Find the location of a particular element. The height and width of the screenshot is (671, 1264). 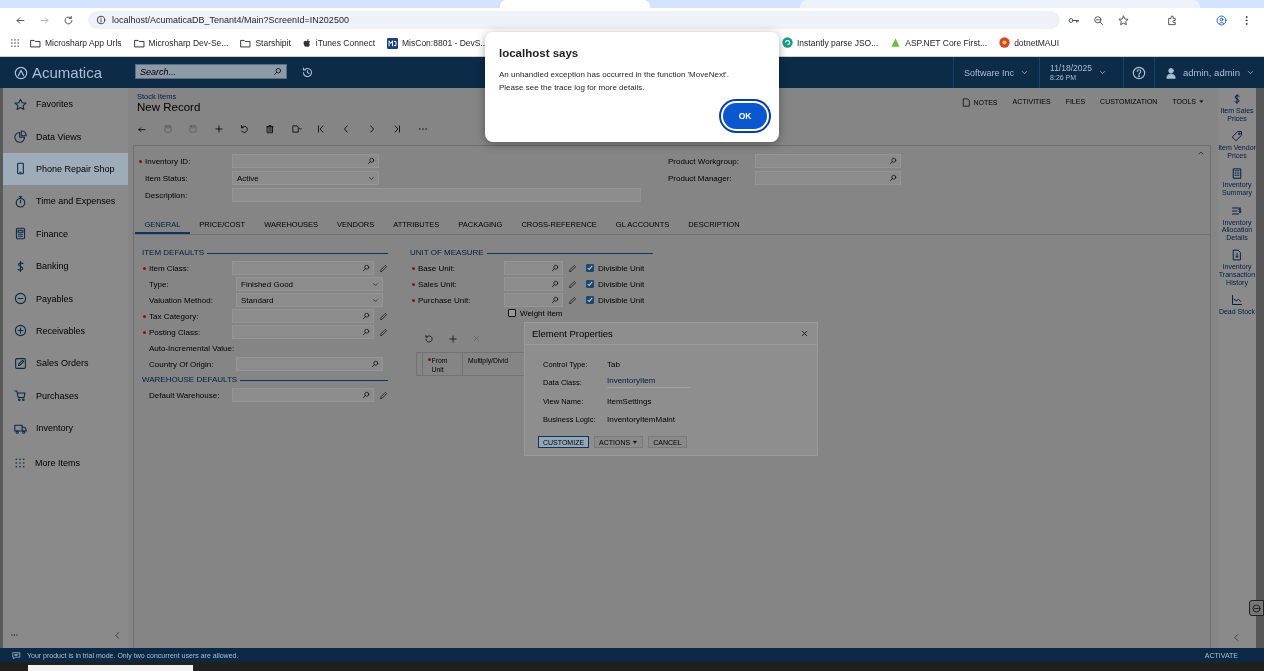

edit-icon is located at coordinates (20, 363).